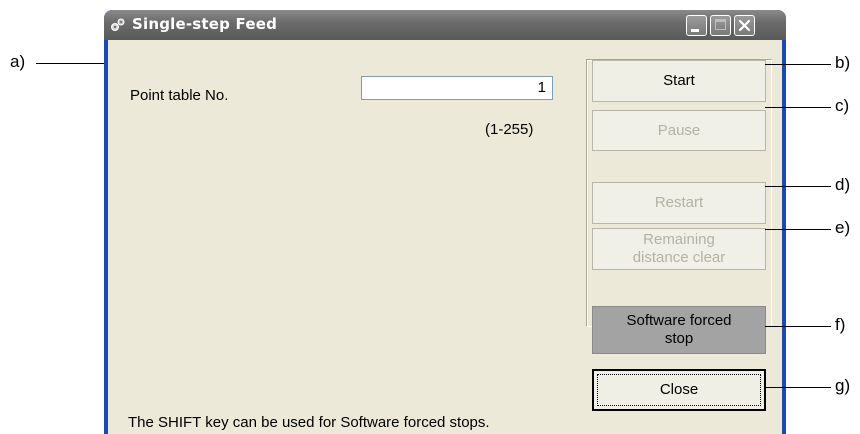  I want to click on annotation-g-line, so click(798, 387).